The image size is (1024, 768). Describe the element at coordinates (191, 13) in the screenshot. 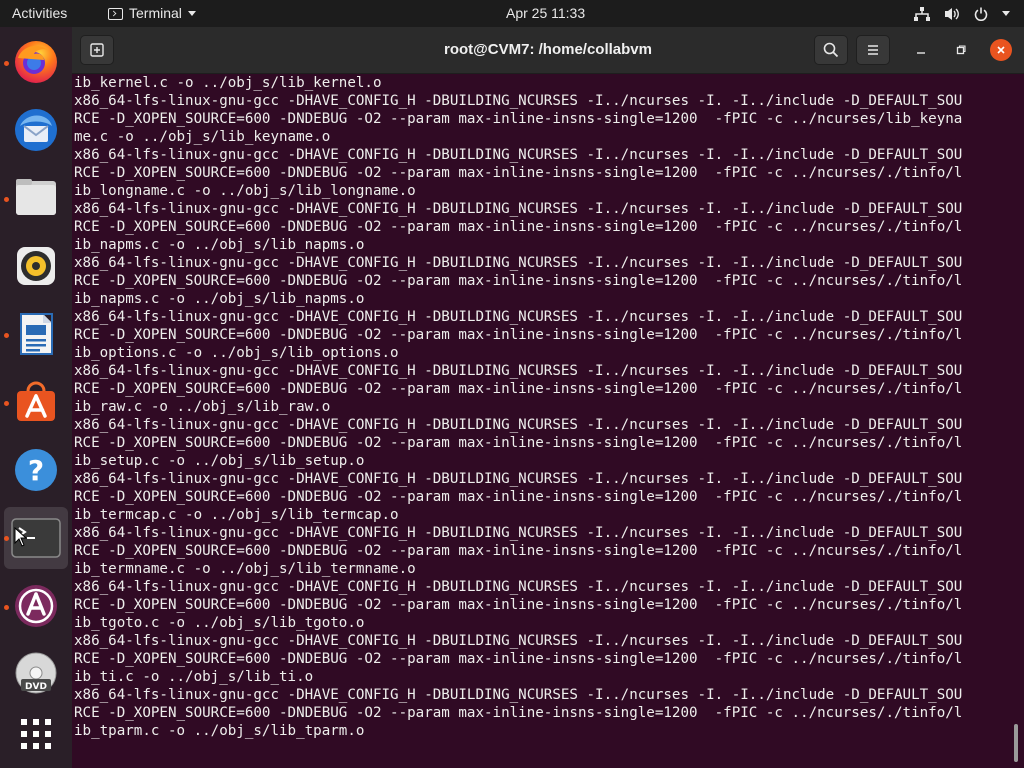

I see `chevron-down-icon` at that location.